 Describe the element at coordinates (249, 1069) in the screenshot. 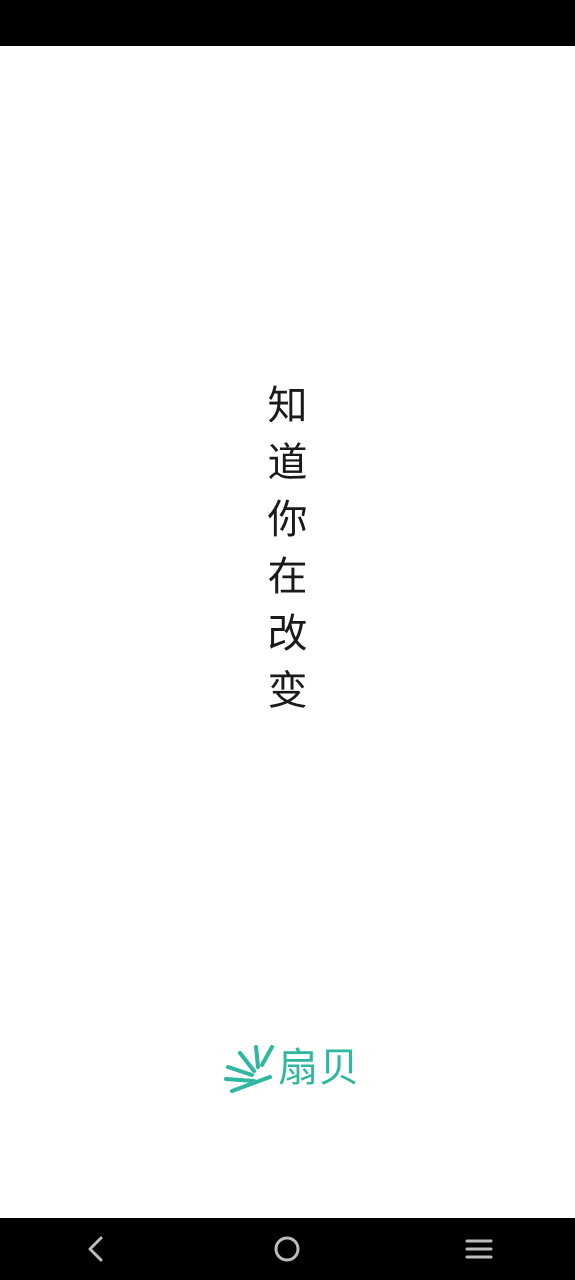

I see `fan-rays-logo-icon` at that location.